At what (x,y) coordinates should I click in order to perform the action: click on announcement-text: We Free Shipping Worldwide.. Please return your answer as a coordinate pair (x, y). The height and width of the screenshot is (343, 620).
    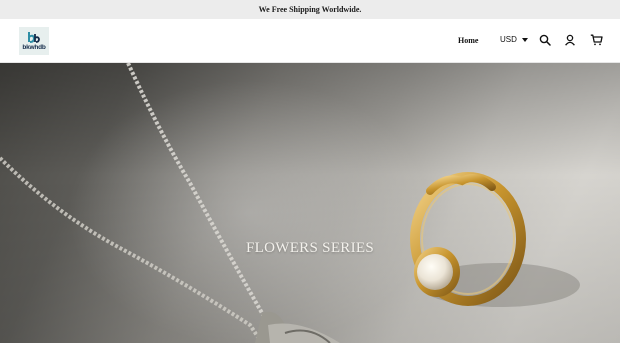
    Looking at the image, I should click on (310, 9).